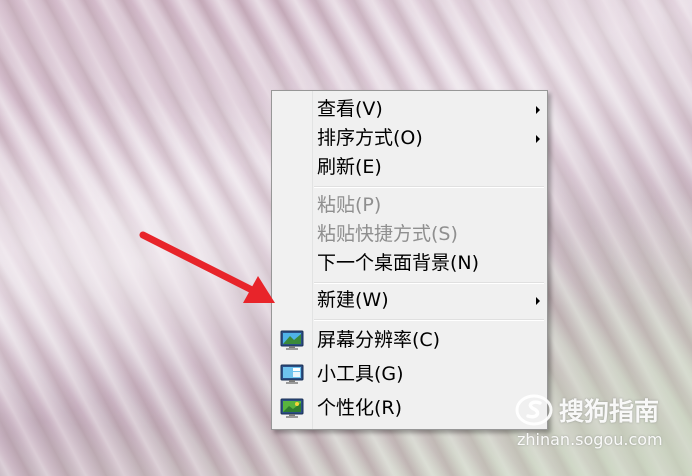 This screenshot has width=692, height=476. Describe the element at coordinates (590, 439) in the screenshot. I see `watermark-url: zhinan.sogou.com` at that location.